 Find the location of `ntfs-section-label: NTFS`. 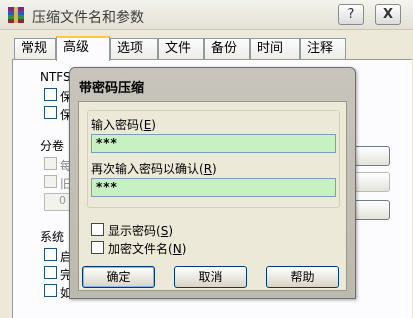

ntfs-section-label: NTFS is located at coordinates (55, 77).